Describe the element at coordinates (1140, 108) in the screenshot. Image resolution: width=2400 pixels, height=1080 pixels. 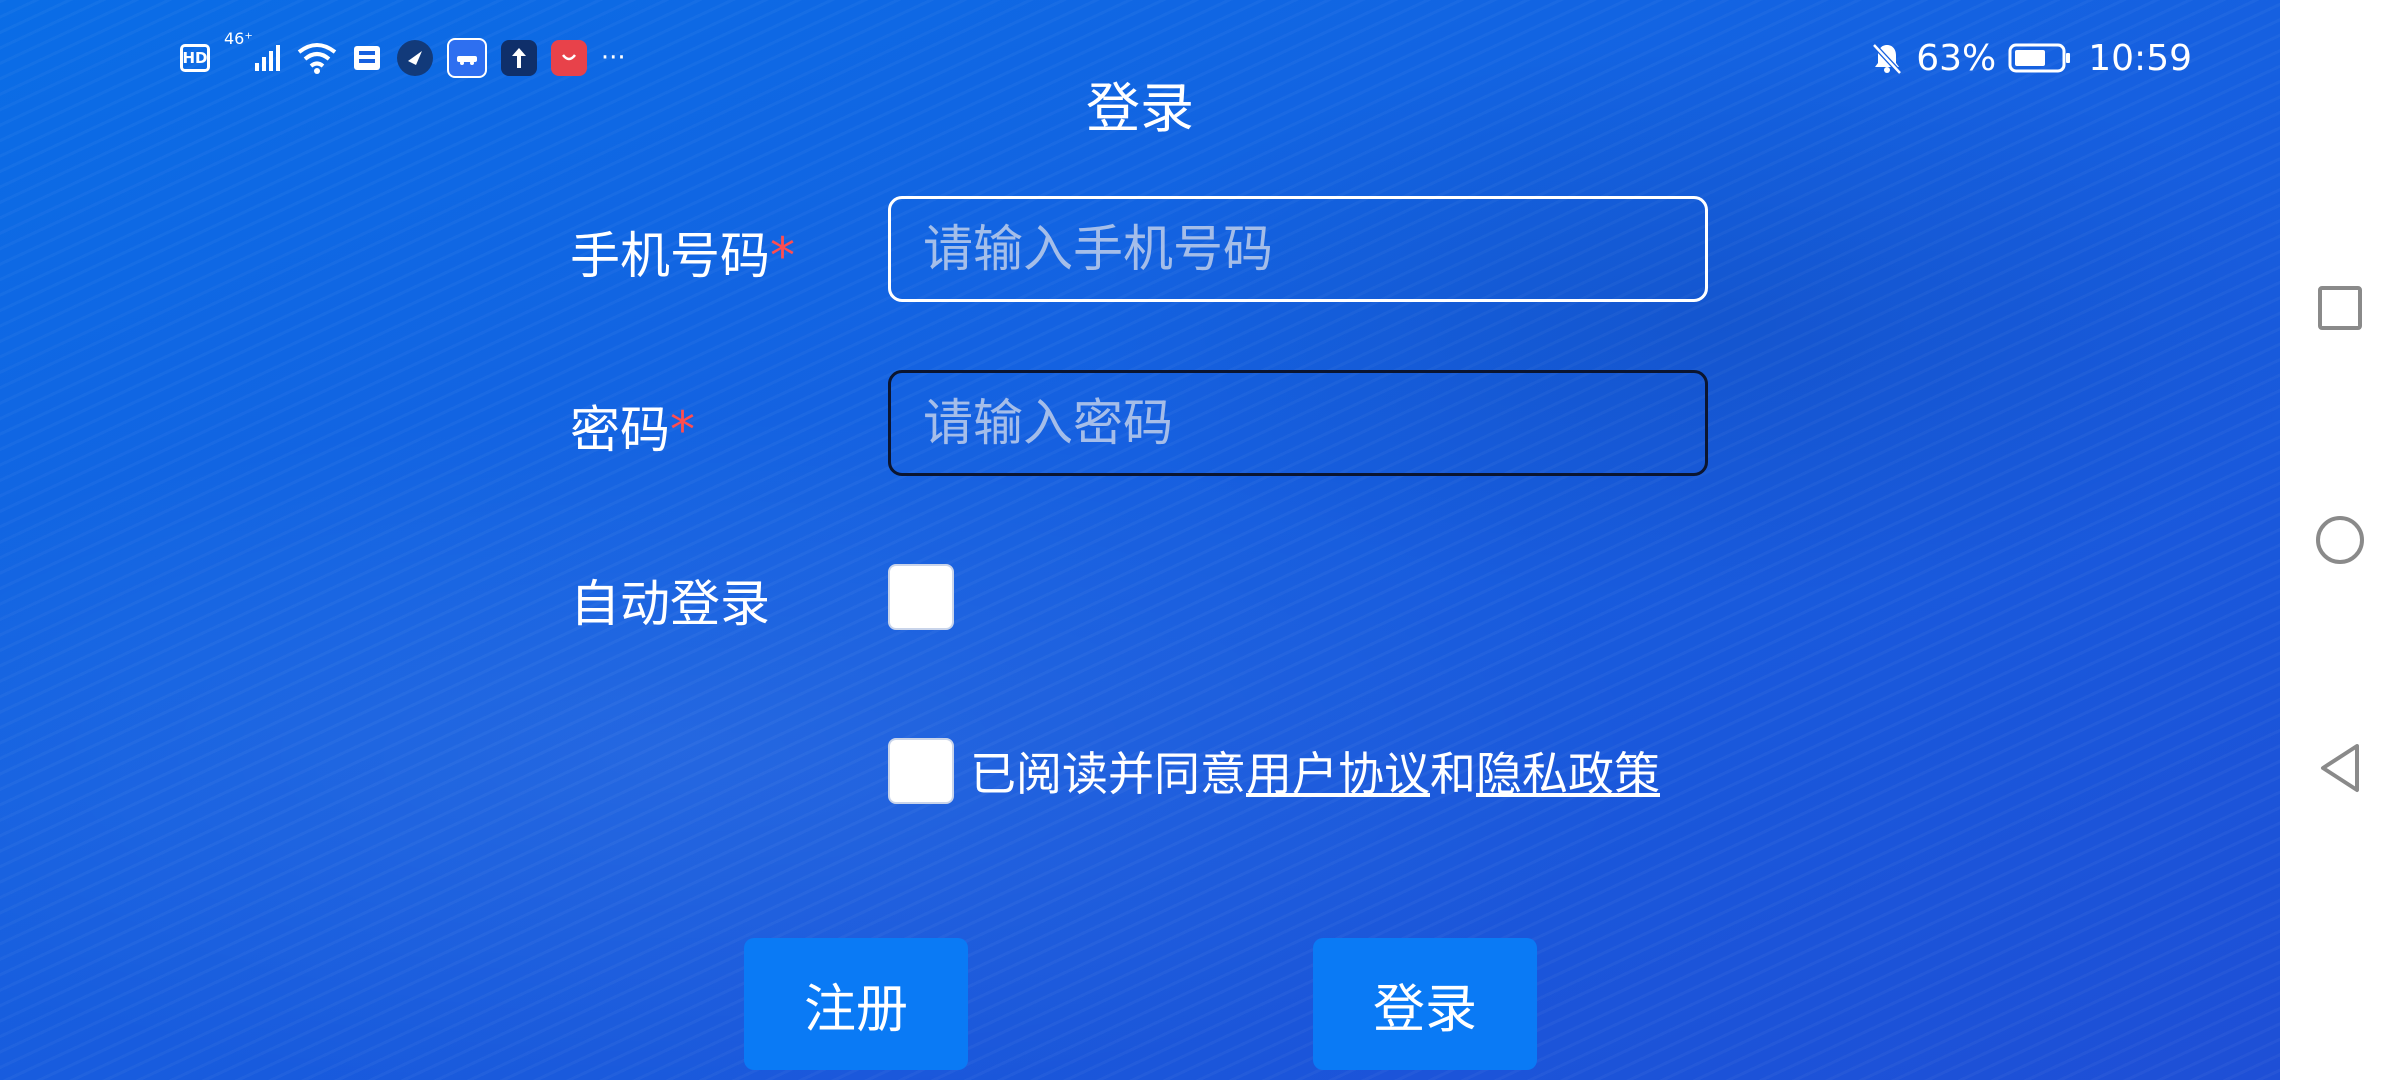
I see `page-title: 登录` at that location.